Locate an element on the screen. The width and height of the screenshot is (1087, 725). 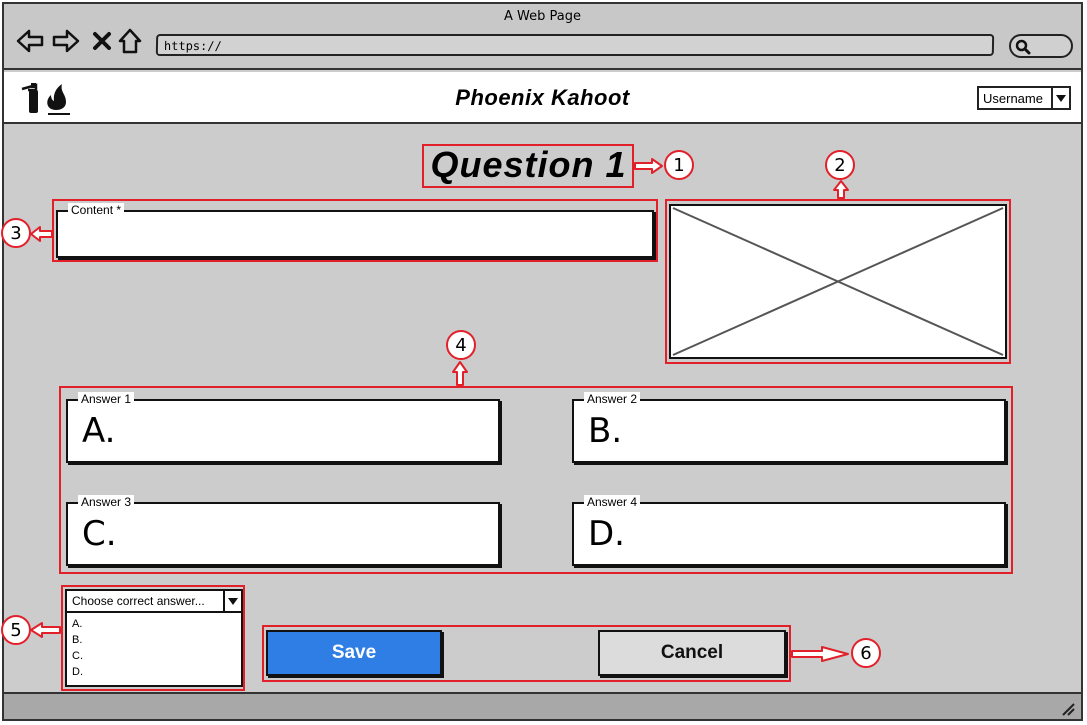
annotation-marker-1: 1 is located at coordinates (679, 165).